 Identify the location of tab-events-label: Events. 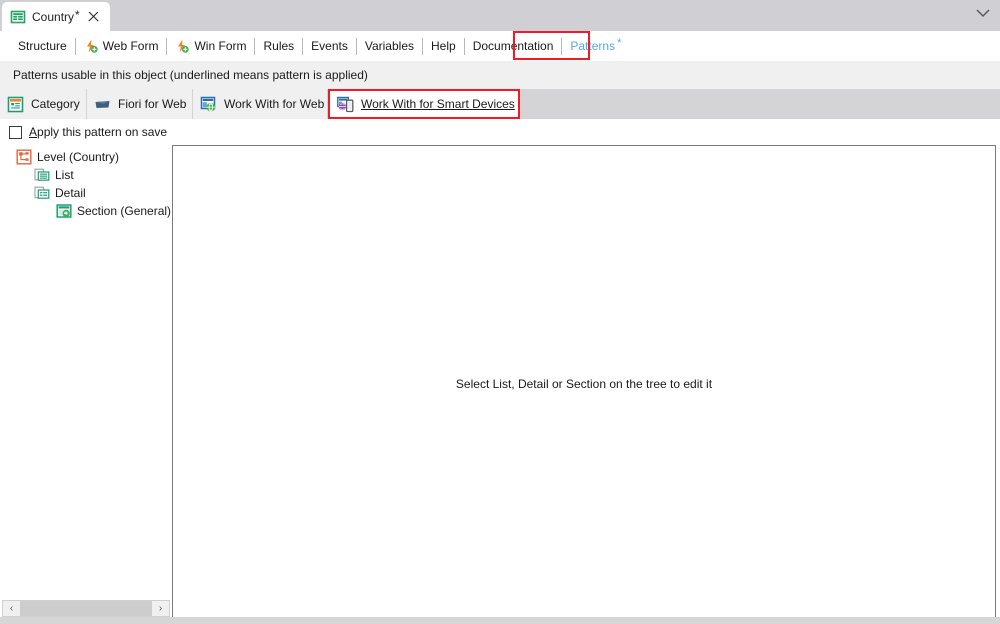
(329, 46).